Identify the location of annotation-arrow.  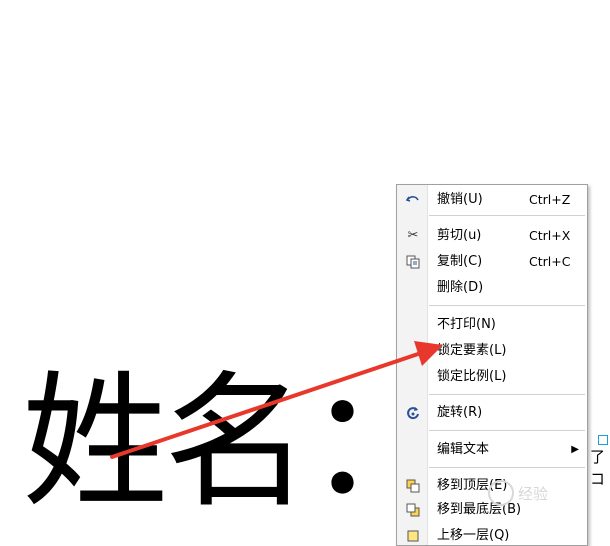
(276, 400).